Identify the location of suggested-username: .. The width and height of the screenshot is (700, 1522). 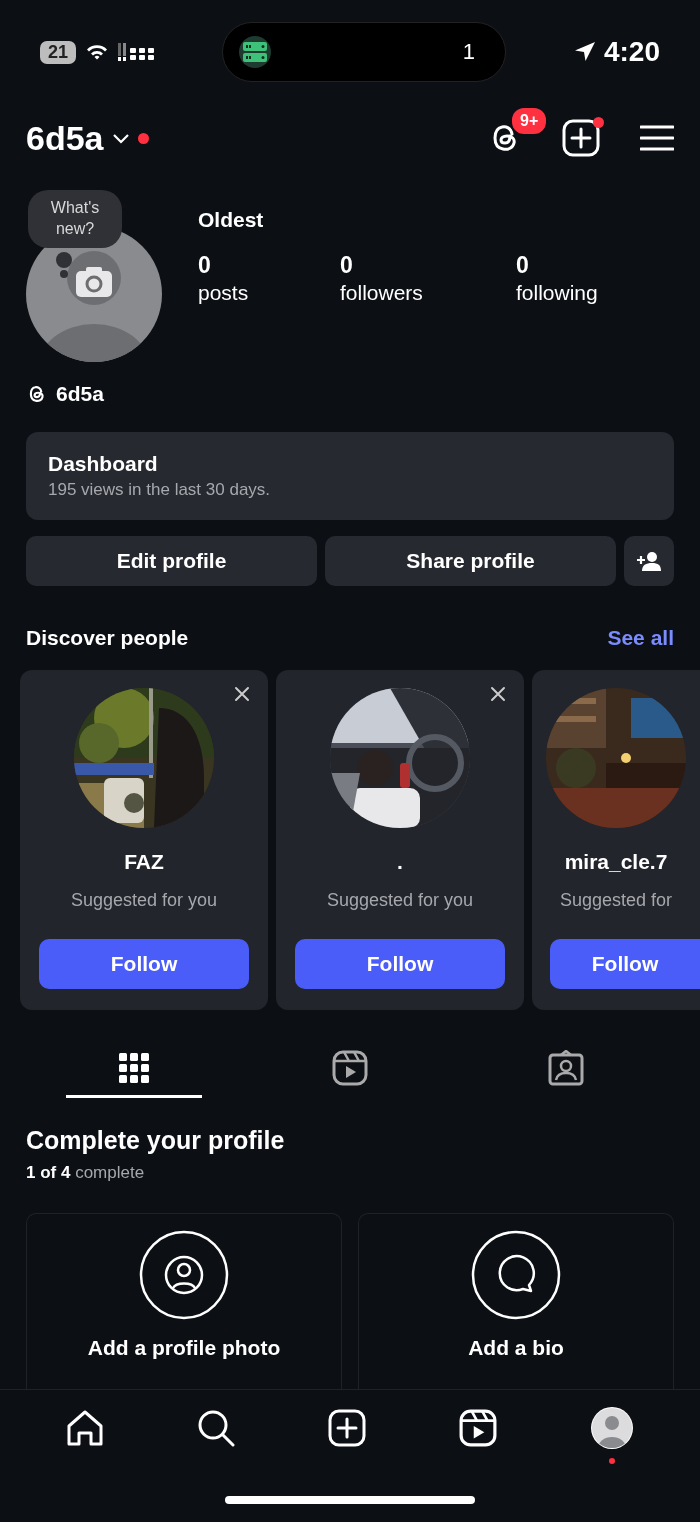
(400, 862).